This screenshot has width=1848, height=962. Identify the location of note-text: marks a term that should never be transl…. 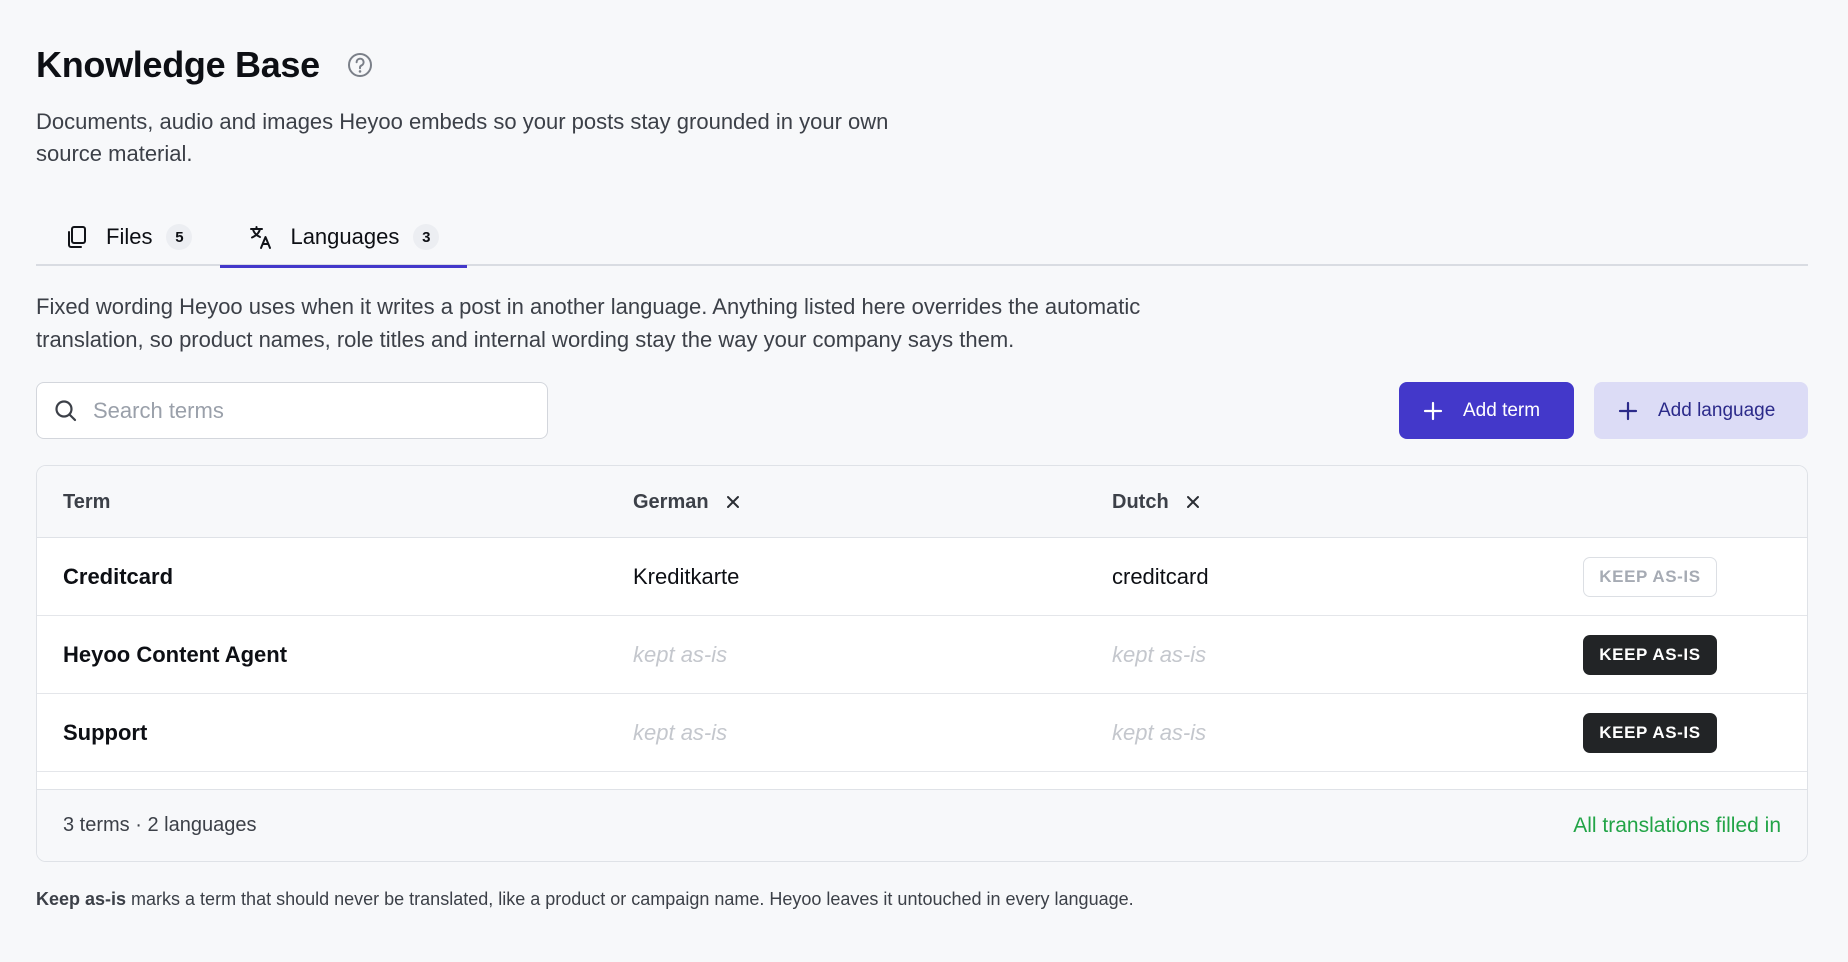
(630, 899).